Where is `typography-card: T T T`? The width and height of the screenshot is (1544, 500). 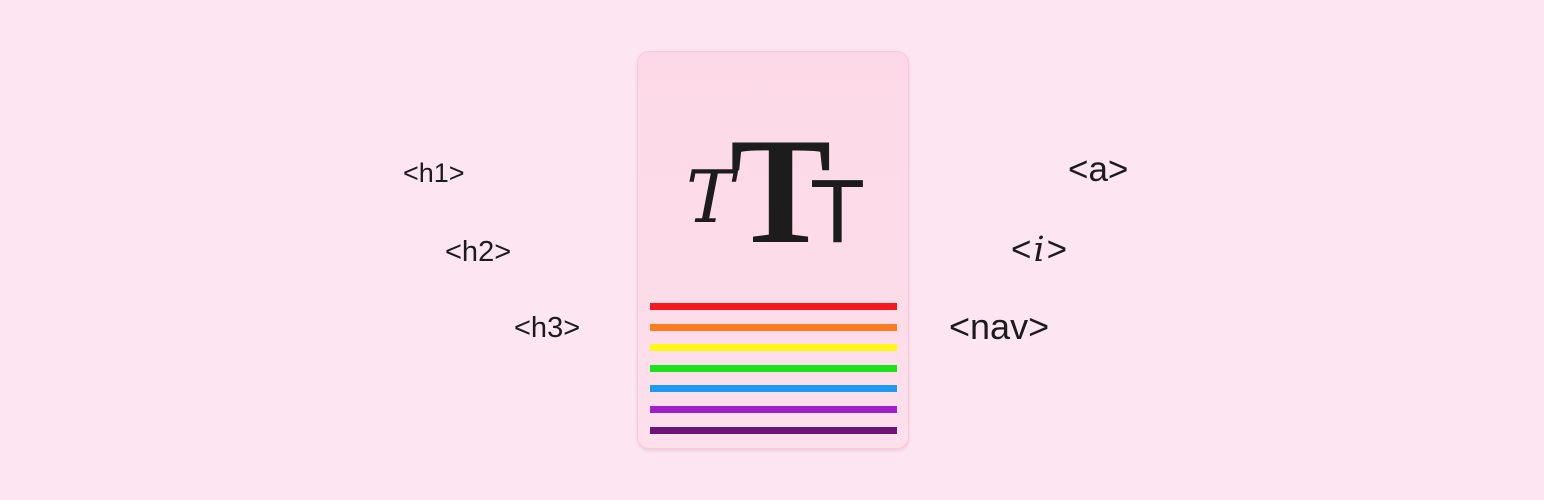
typography-card: T T T is located at coordinates (773, 250).